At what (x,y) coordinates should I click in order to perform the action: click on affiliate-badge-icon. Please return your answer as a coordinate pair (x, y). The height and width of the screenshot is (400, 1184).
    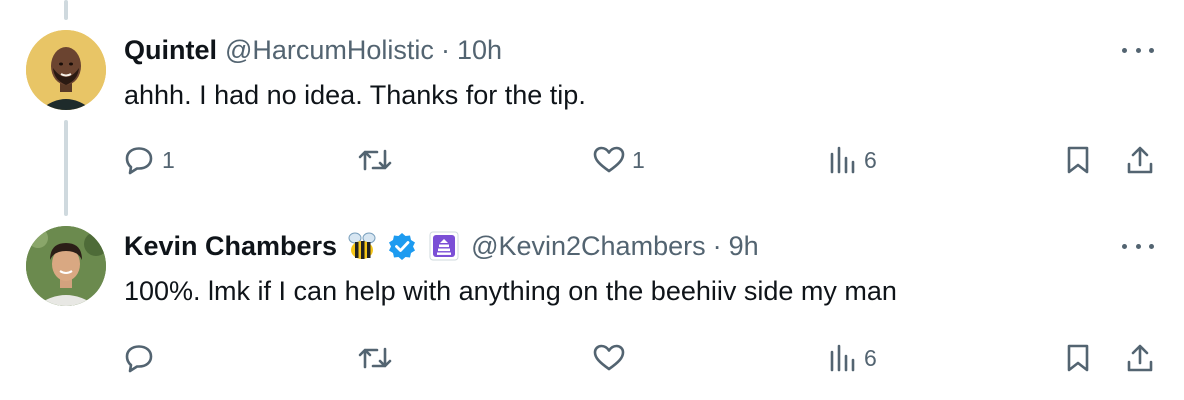
    Looking at the image, I should click on (444, 246).